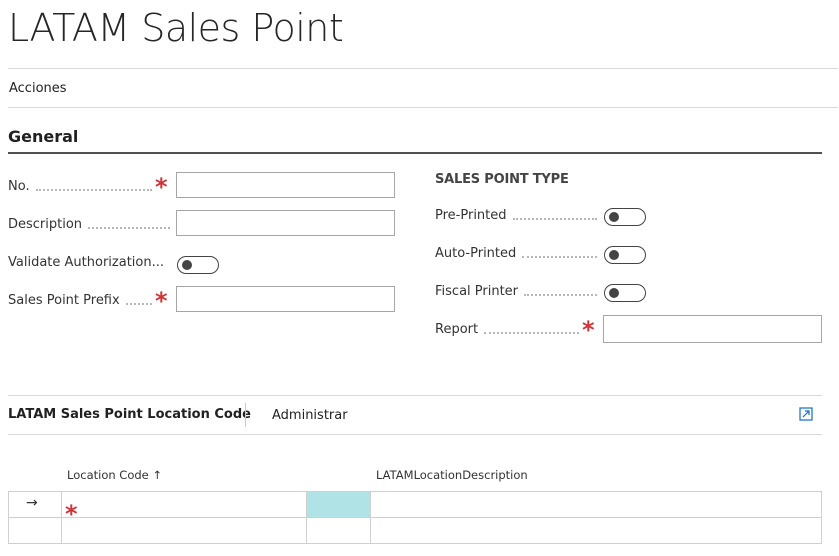  What do you see at coordinates (19, 186) in the screenshot?
I see `no-label-text: No.` at bounding box center [19, 186].